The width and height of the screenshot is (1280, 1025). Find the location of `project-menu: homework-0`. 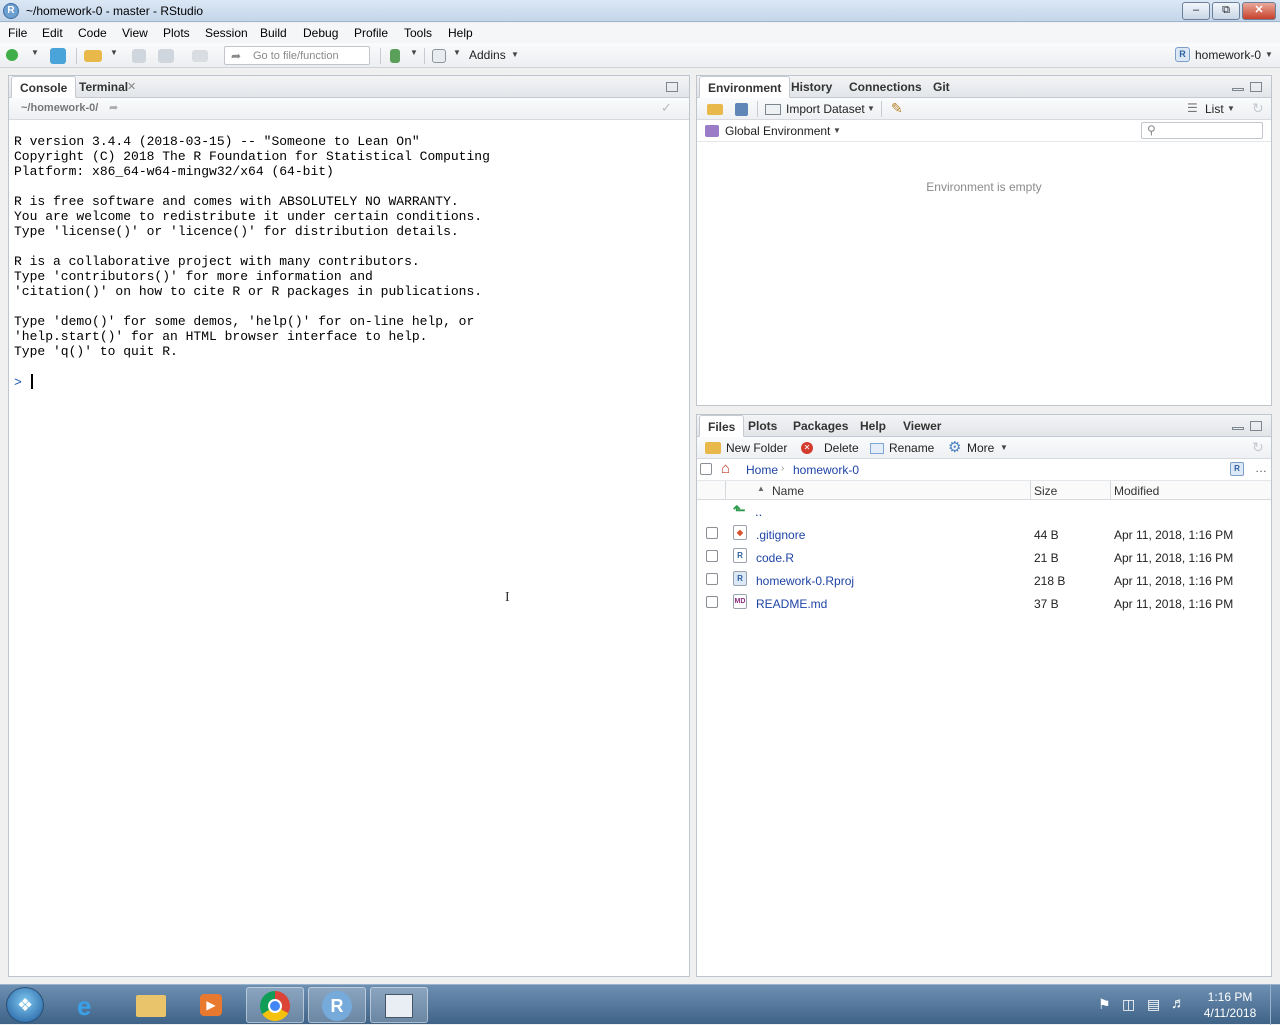

project-menu: homework-0 is located at coordinates (1228, 55).